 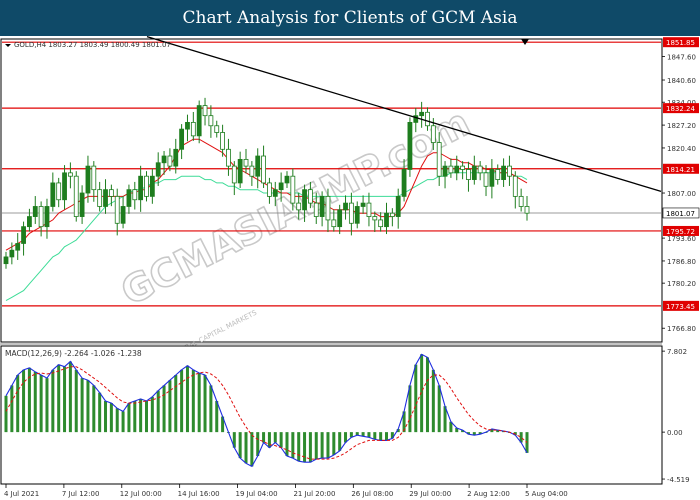 I want to click on level-tag-label-4: 1773.45, so click(x=680, y=307).